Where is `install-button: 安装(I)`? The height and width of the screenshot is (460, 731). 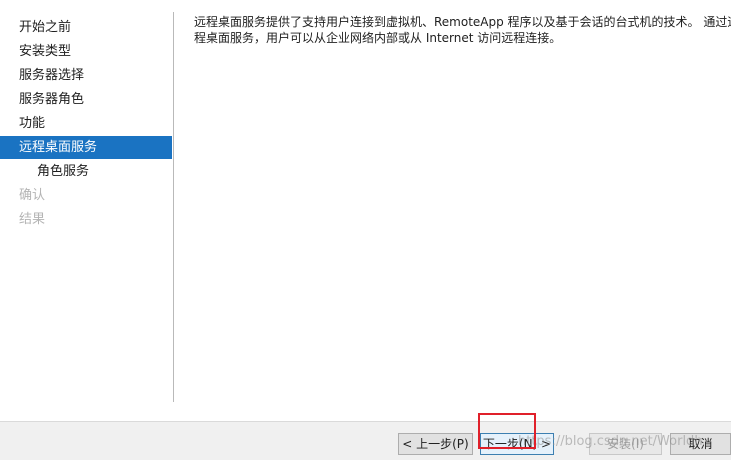
install-button: 安装(I) is located at coordinates (625, 444).